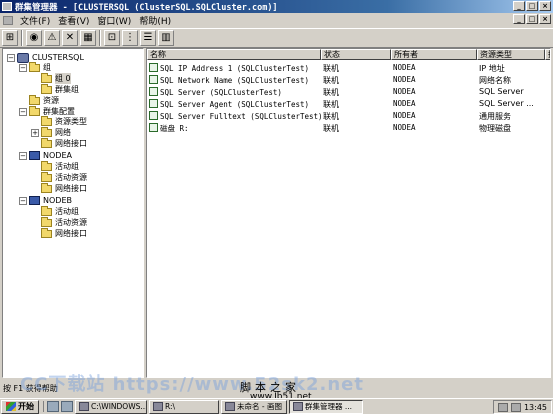 This screenshot has height=414, width=553. I want to click on mdi-minimize-button: _, so click(519, 19).